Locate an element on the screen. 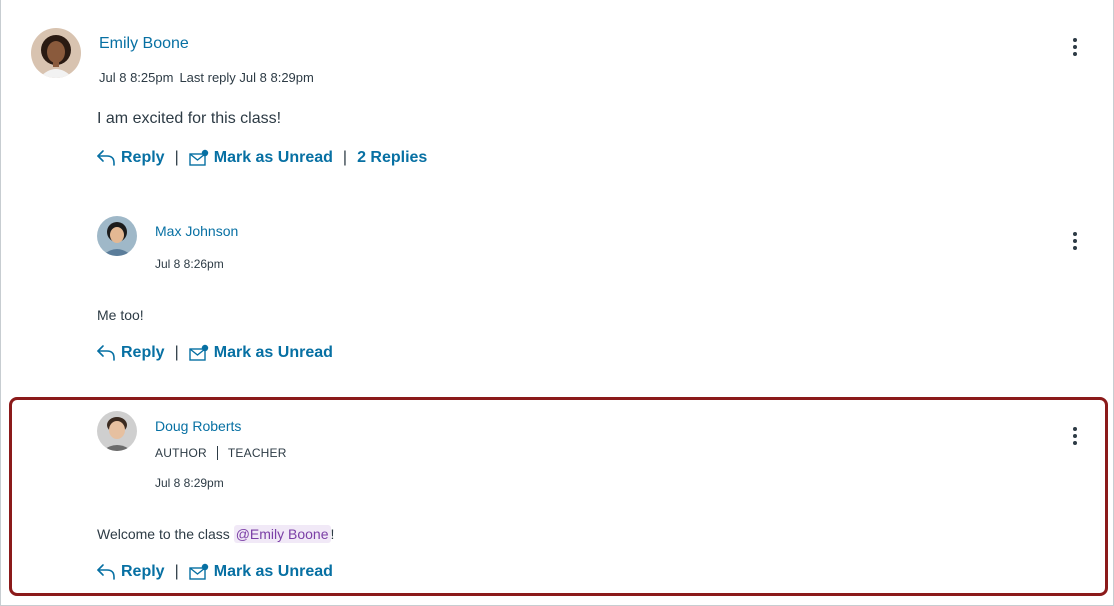  post-meta: Jul 8 8:25pm Last reply Jul 8 8:29pm is located at coordinates (206, 77).